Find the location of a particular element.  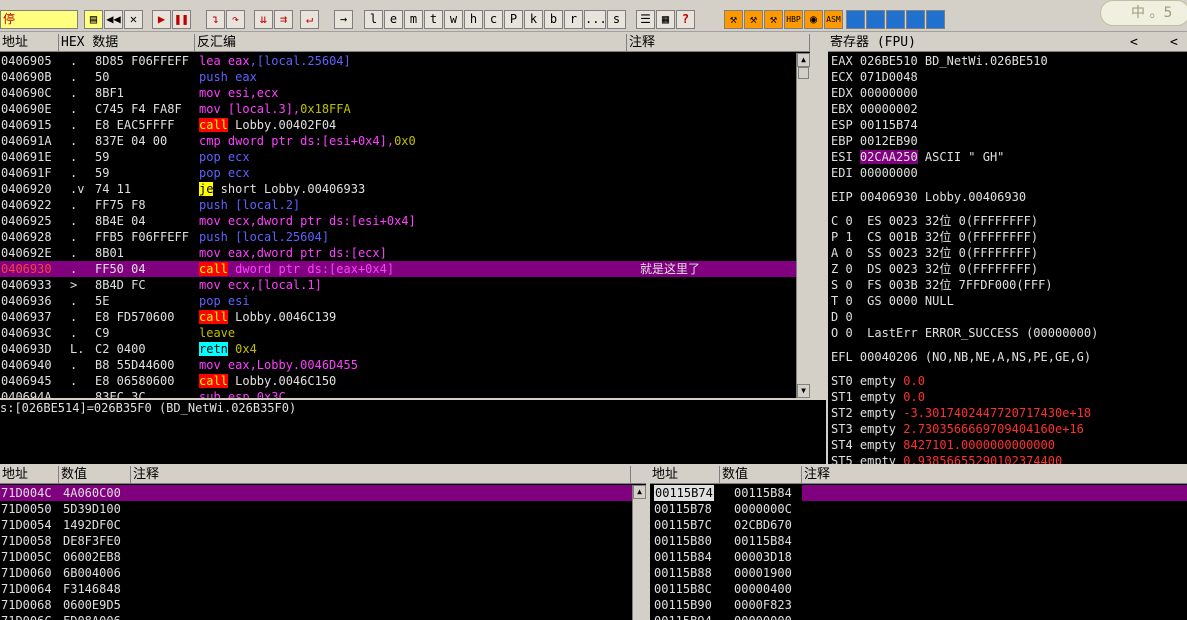

stack-row: 00115B94 00000000 is located at coordinates (918, 616).